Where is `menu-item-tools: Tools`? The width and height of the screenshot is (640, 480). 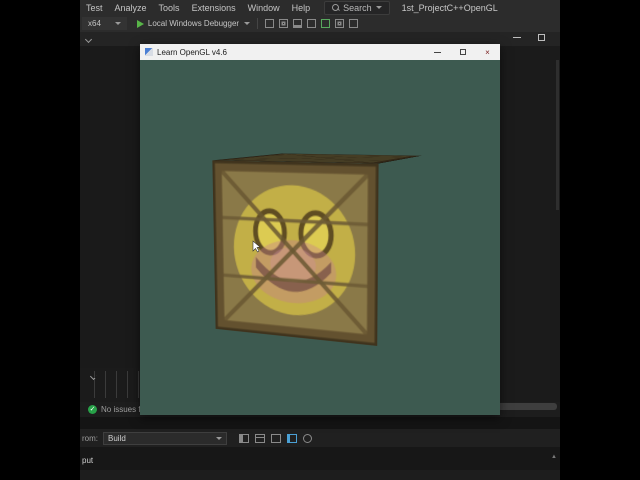 menu-item-tools: Tools is located at coordinates (169, 8).